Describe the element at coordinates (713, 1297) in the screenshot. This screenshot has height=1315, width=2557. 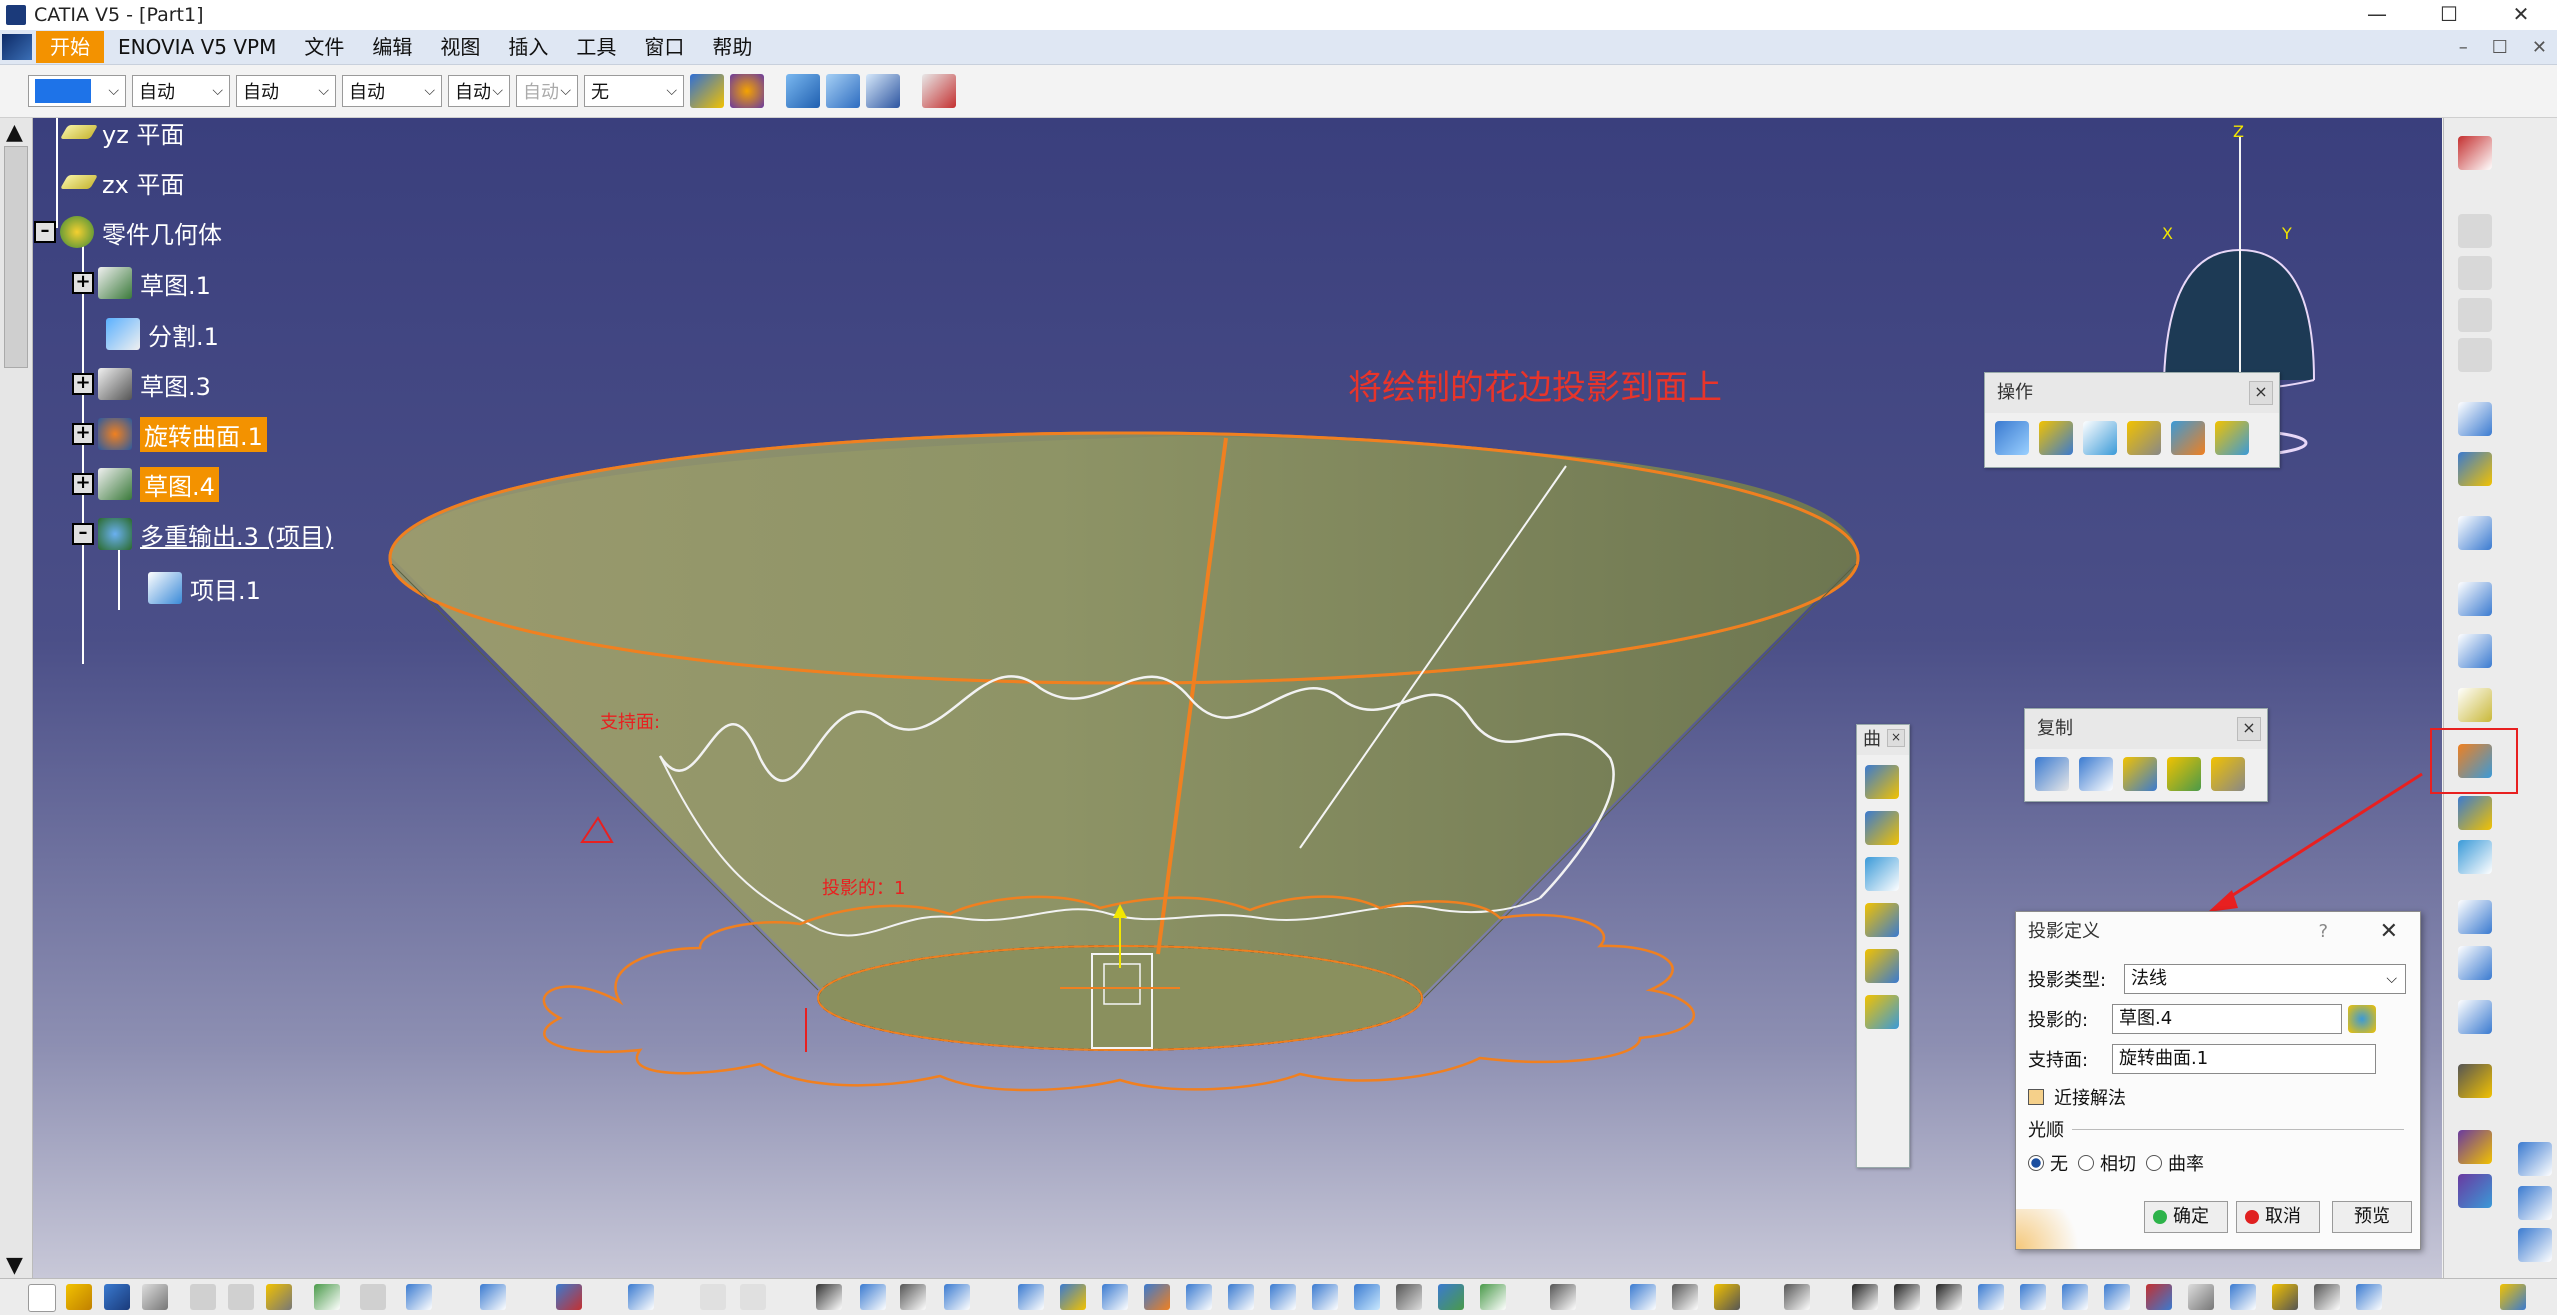
I see `formula-icon` at that location.